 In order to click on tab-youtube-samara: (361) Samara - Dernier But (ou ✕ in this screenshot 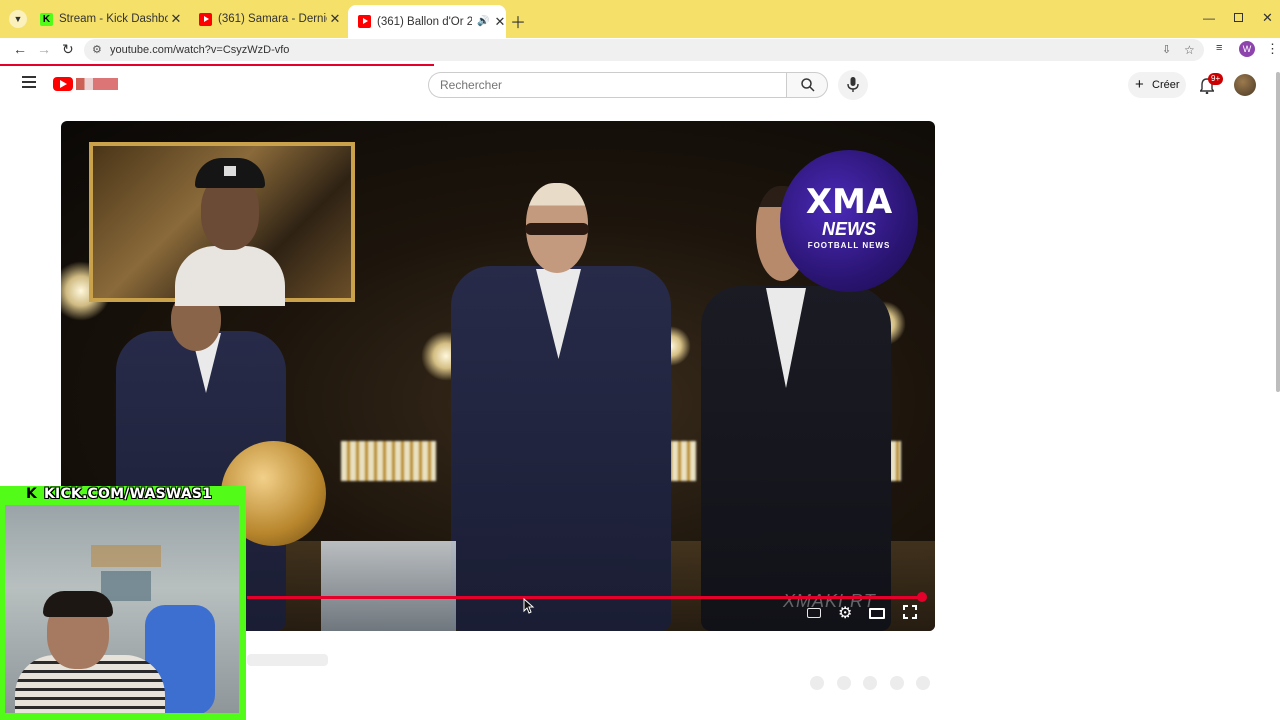, I will do `click(268, 19)`.